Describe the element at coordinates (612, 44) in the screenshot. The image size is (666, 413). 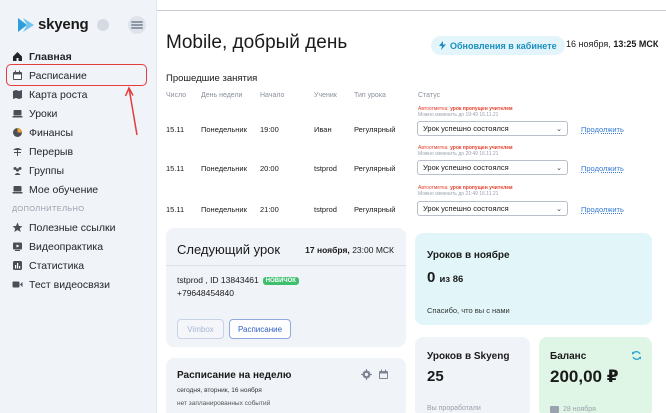
I see `current-datetime: 16 ноября, 13:25 МСК` at that location.